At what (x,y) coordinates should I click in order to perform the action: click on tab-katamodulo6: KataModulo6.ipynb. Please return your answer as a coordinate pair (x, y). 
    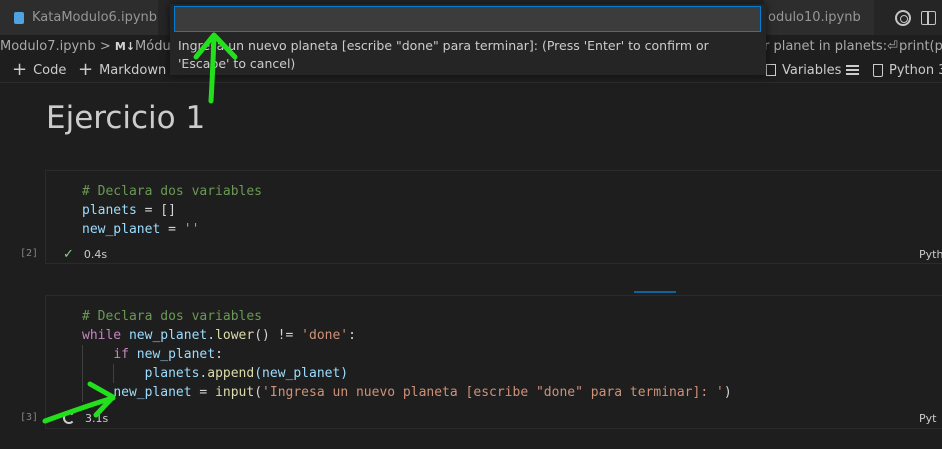
    Looking at the image, I should click on (79, 17).